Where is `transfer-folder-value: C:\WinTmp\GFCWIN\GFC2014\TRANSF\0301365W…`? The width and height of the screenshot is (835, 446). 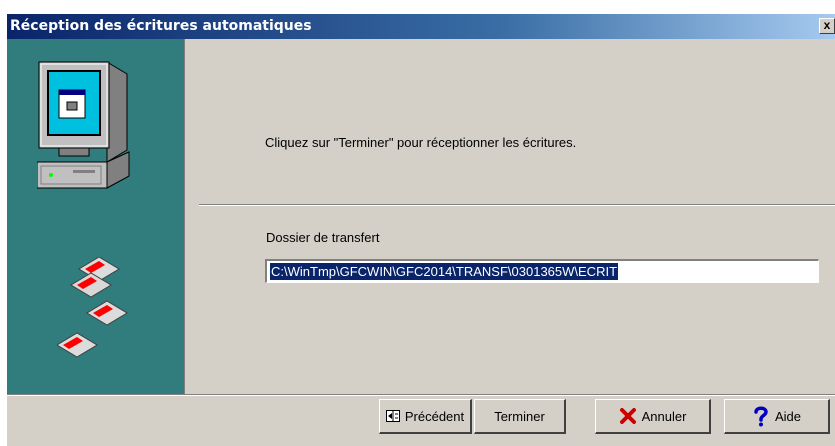 transfer-folder-value: C:\WinTmp\GFCWIN\GFC2014\TRANSF\0301365W… is located at coordinates (444, 271).